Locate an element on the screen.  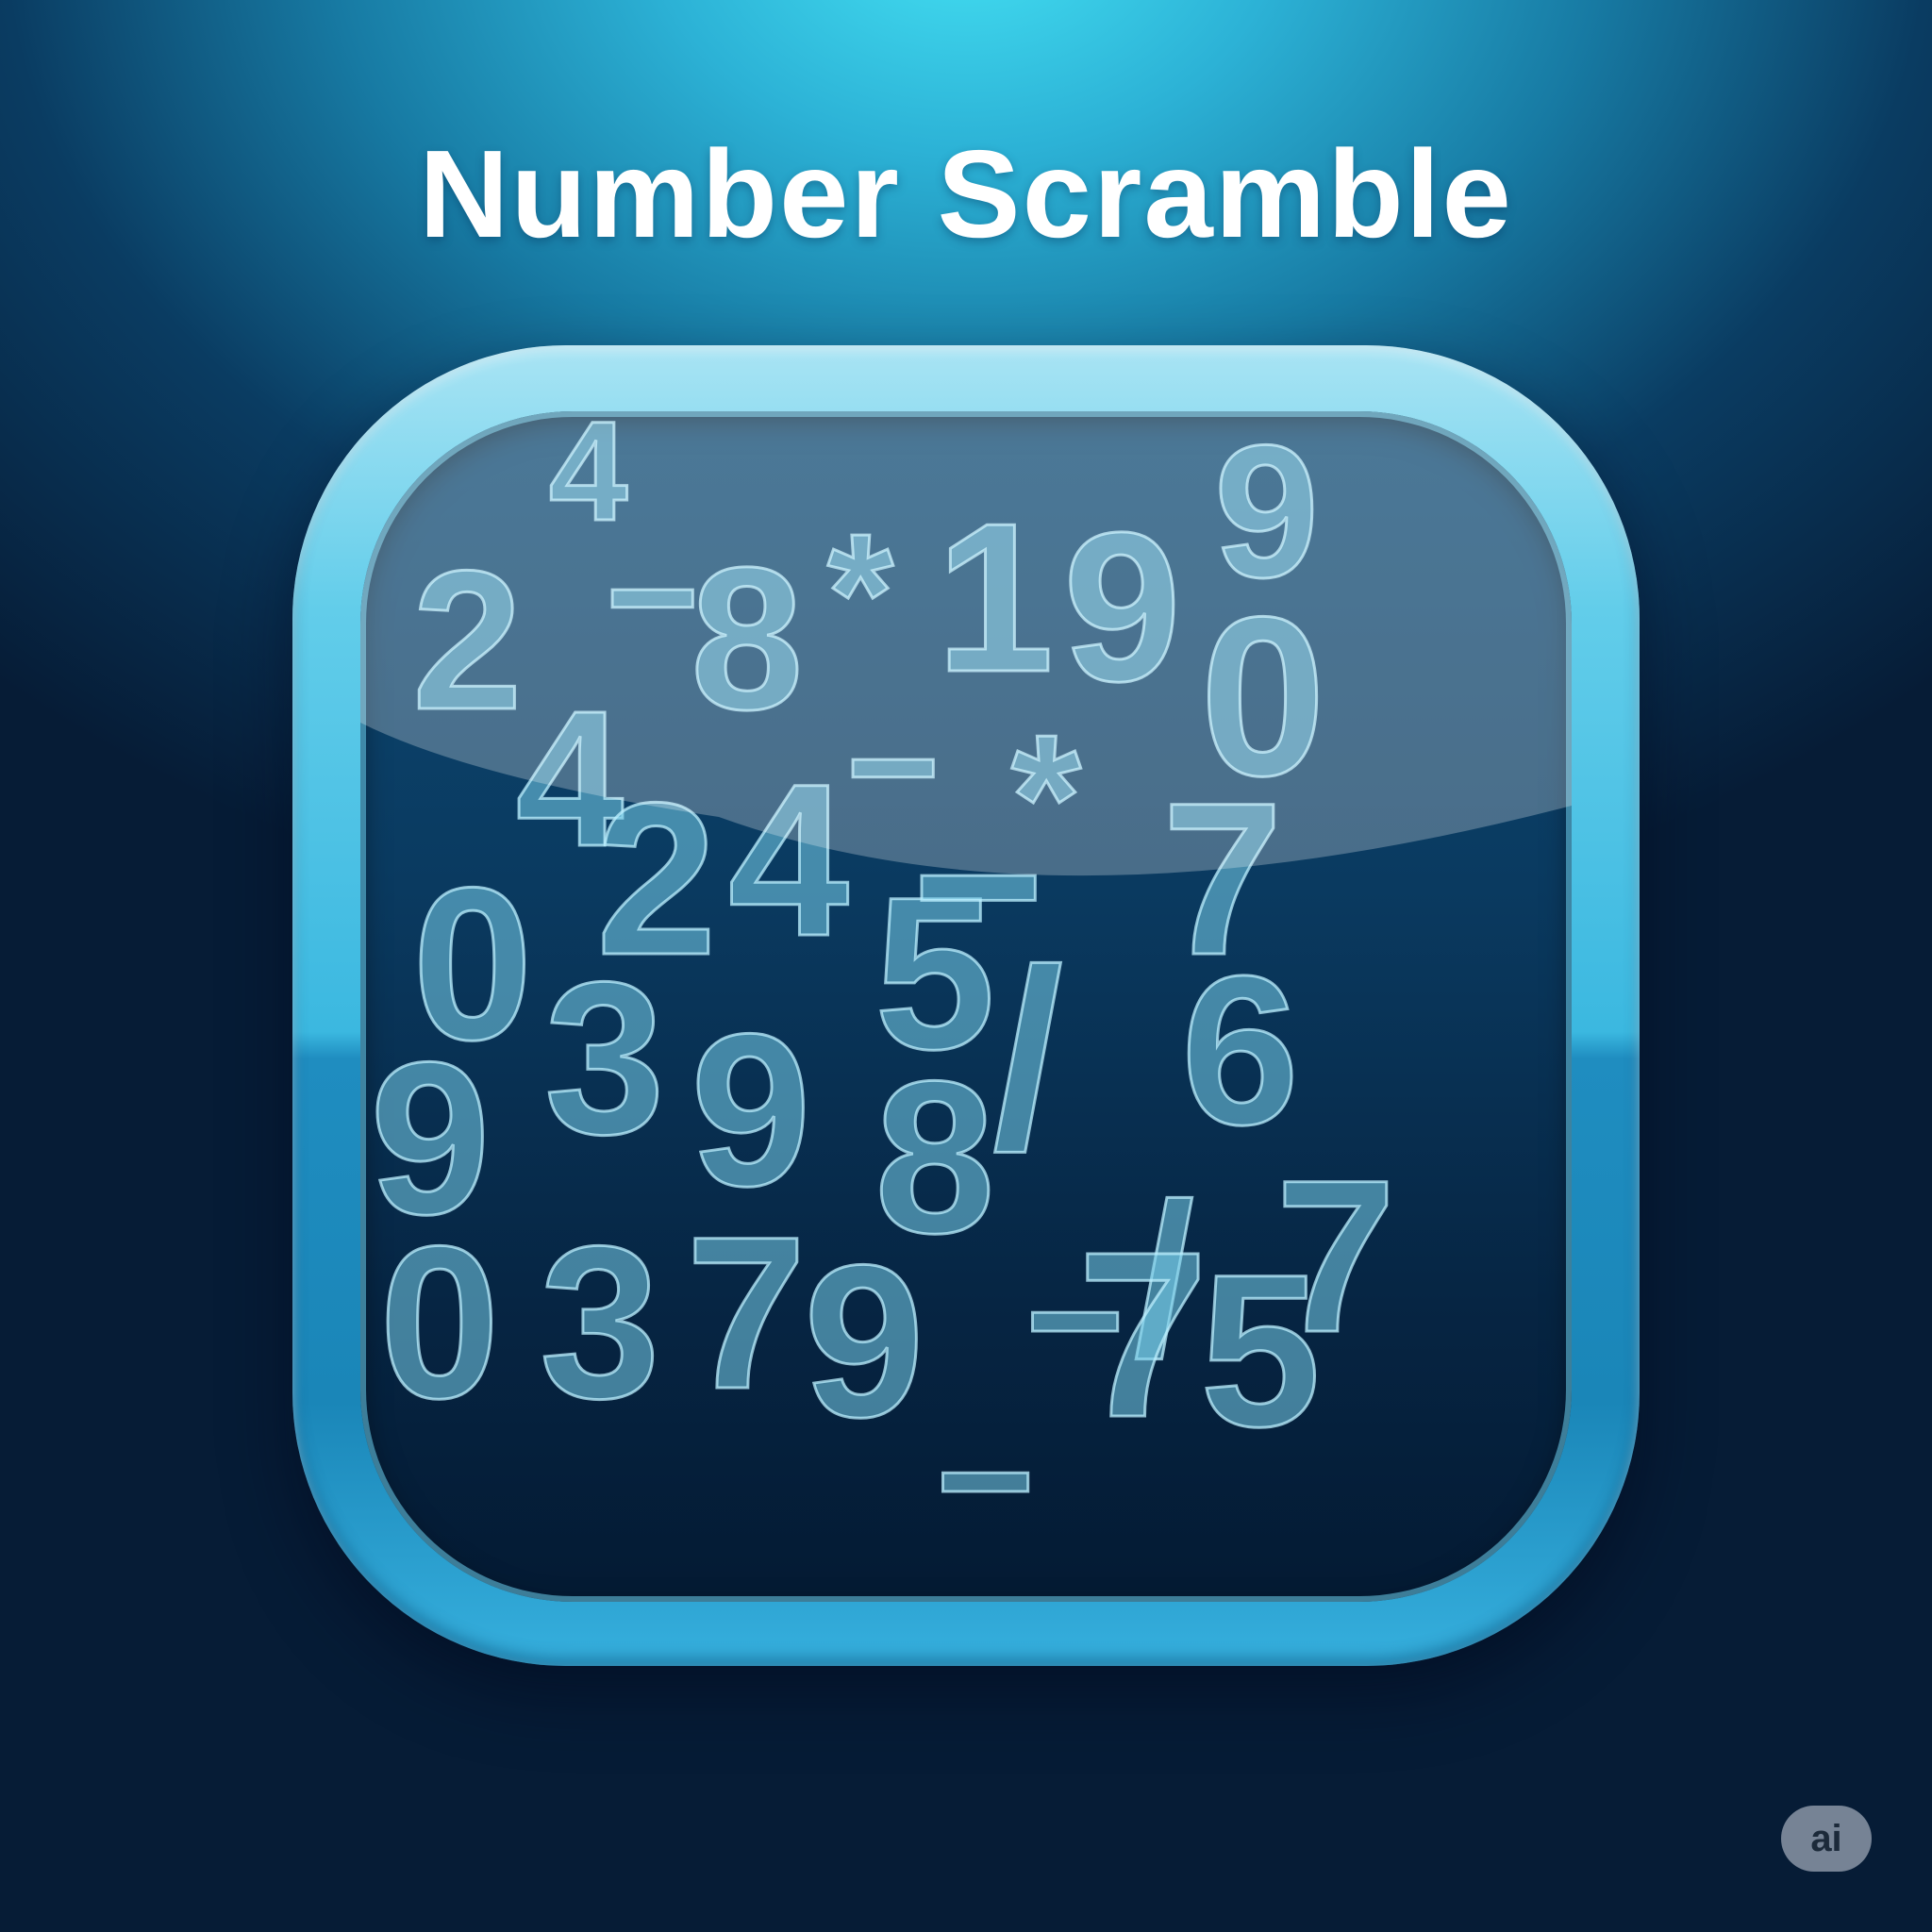
number-tile: 0 is located at coordinates (440, 1322).